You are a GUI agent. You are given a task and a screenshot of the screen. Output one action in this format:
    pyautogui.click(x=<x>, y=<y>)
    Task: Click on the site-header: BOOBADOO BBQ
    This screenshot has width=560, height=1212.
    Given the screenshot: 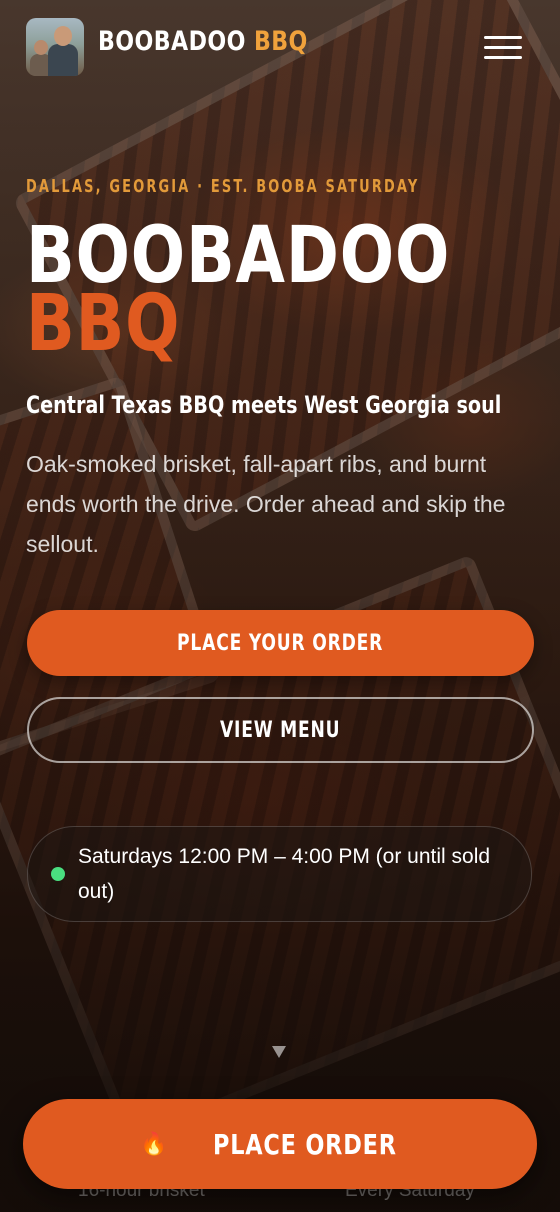 What is the action you would take?
    pyautogui.click(x=280, y=48)
    